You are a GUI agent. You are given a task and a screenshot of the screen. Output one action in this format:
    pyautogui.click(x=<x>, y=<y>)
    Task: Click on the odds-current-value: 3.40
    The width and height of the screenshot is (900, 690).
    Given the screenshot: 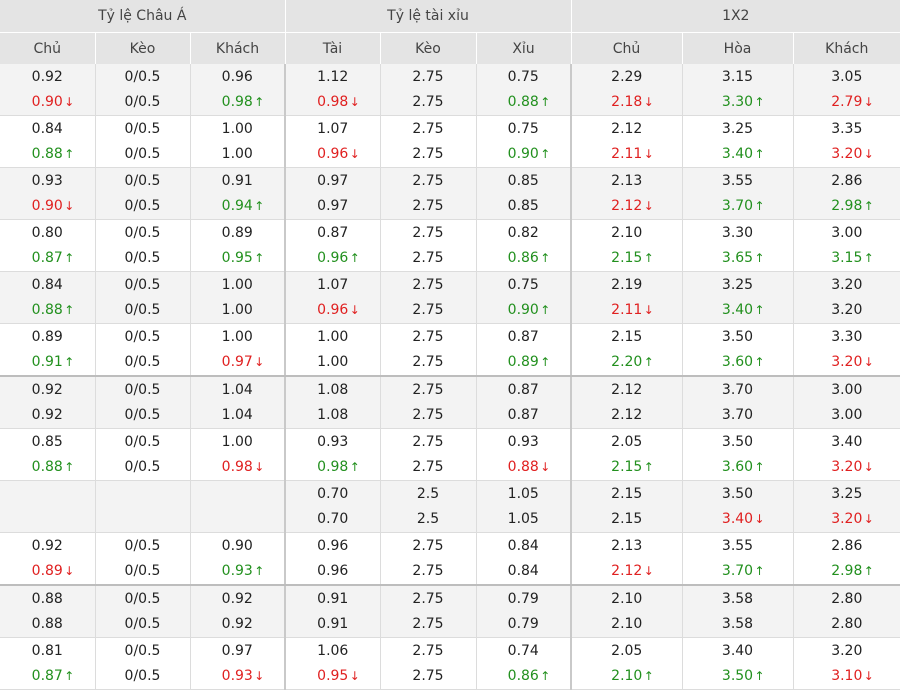 What is the action you would take?
    pyautogui.click(x=737, y=153)
    